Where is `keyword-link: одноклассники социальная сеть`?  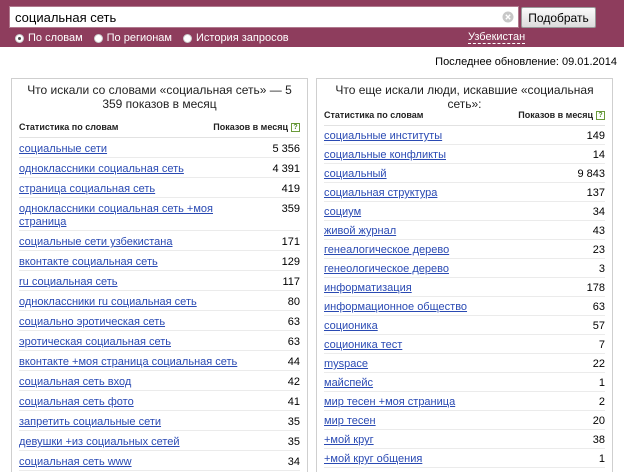
keyword-link: одноклассники социальная сеть is located at coordinates (131, 167).